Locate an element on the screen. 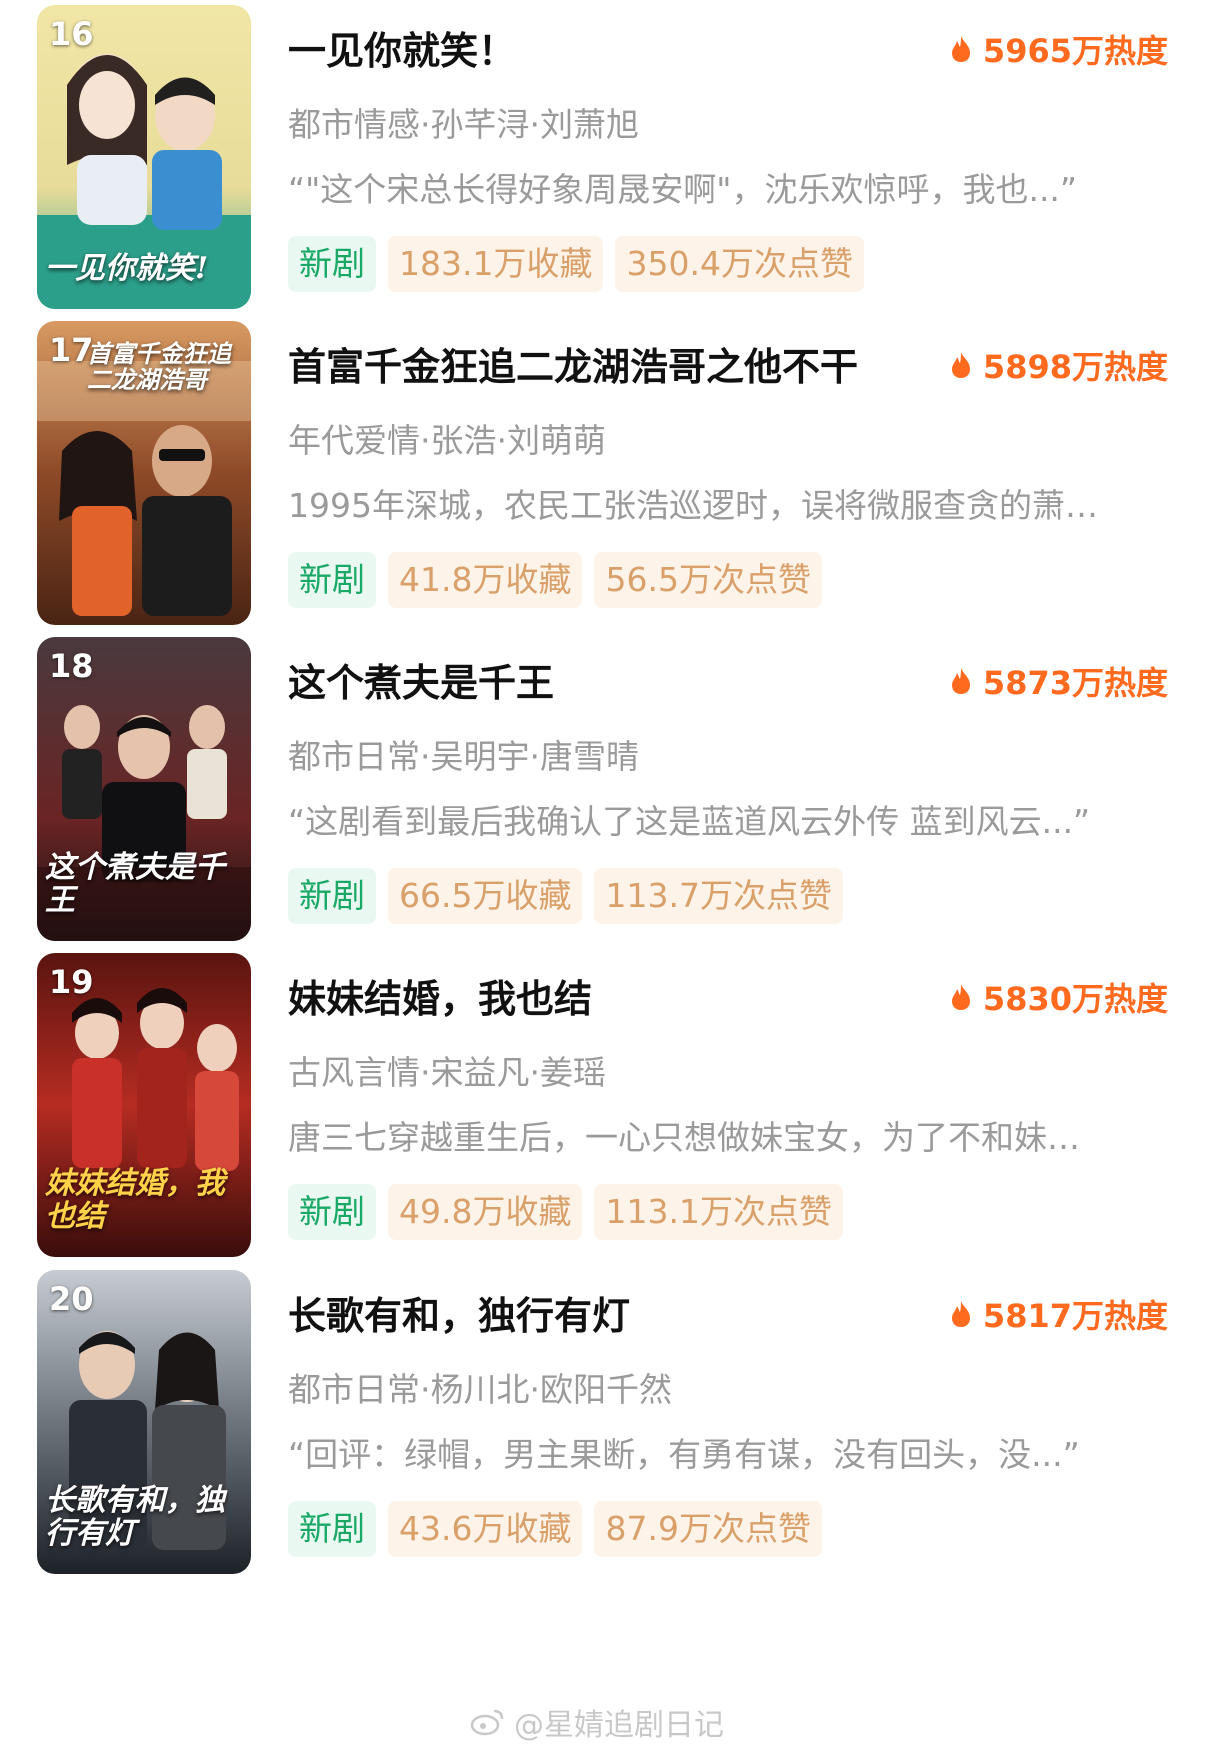 The height and width of the screenshot is (1751, 1206). tag-row: 新剧 183.1万收藏 350.4万次点赞 is located at coordinates (576, 264).